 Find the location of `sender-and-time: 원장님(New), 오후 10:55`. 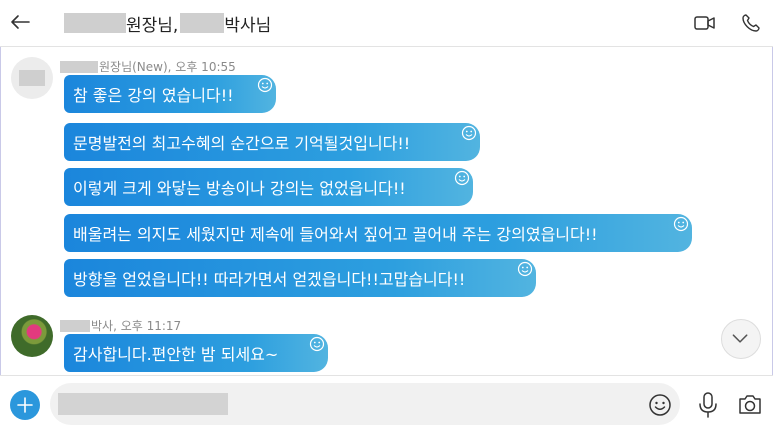

sender-and-time: 원장님(New), 오후 10:55 is located at coordinates (167, 67).